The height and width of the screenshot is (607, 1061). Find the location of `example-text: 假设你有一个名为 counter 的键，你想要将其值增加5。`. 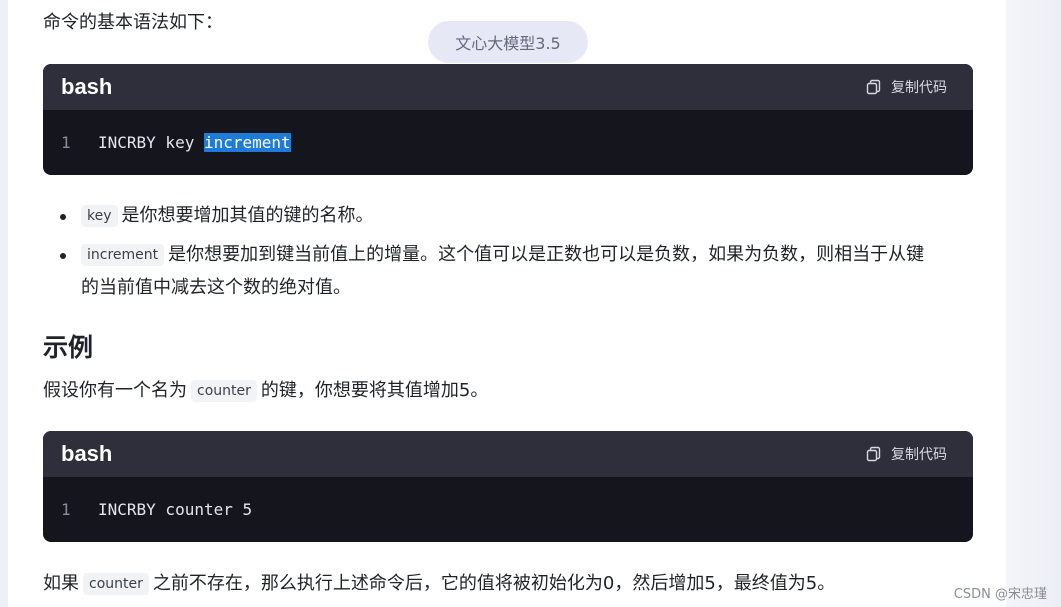

example-text: 假设你有一个名为 counter 的键，你想要将其值增加5。 is located at coordinates (265, 391).